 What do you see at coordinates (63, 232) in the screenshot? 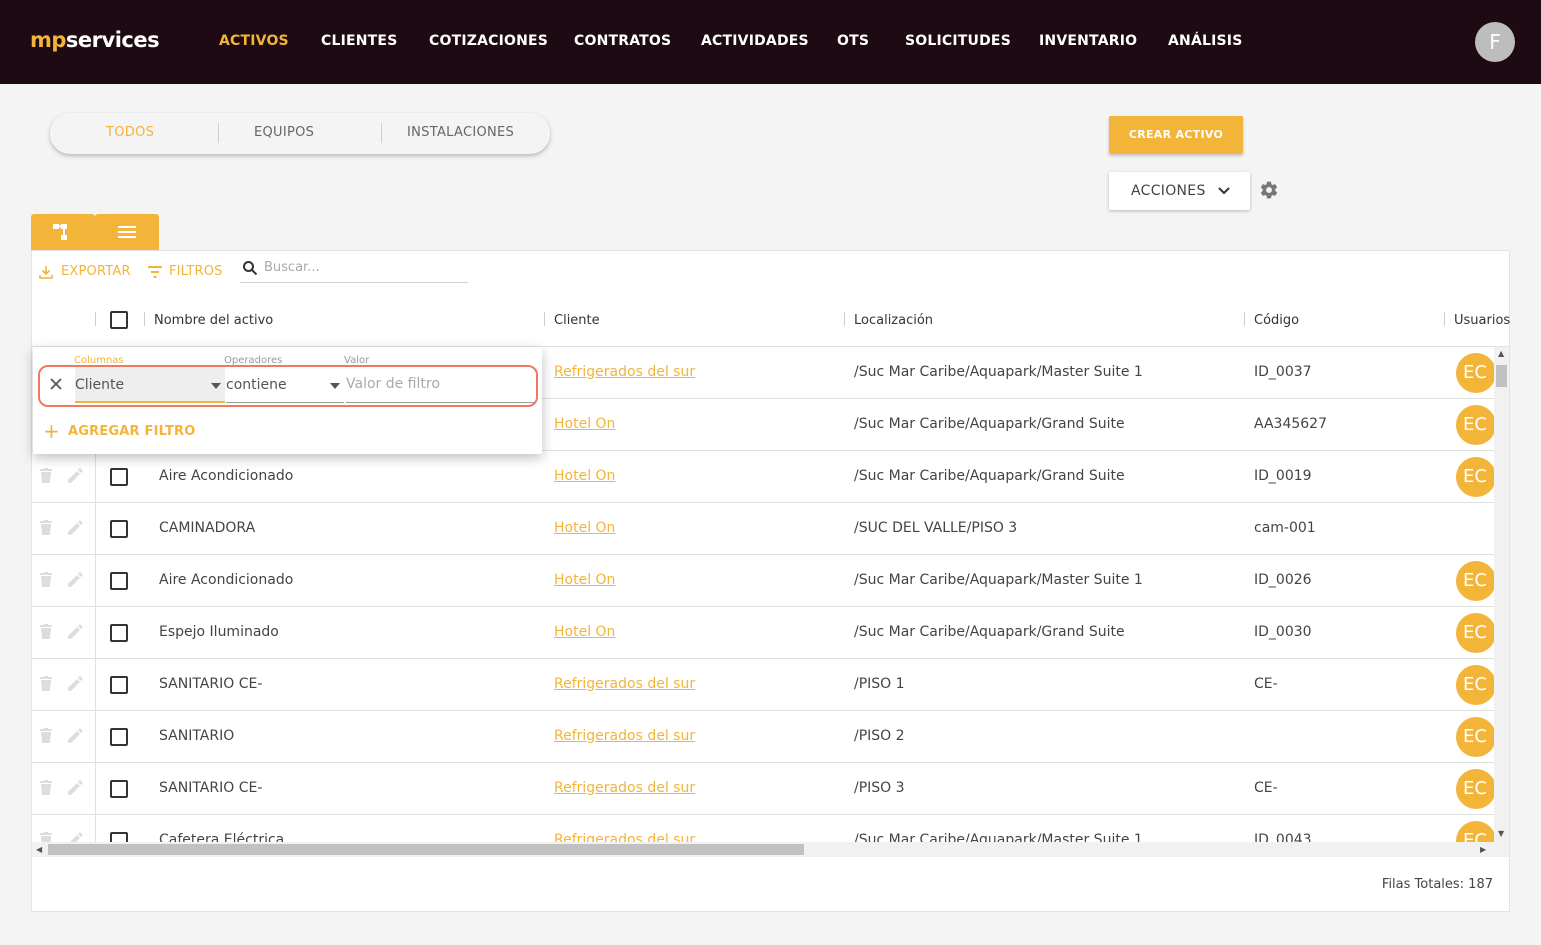
I see `tree-view-button` at bounding box center [63, 232].